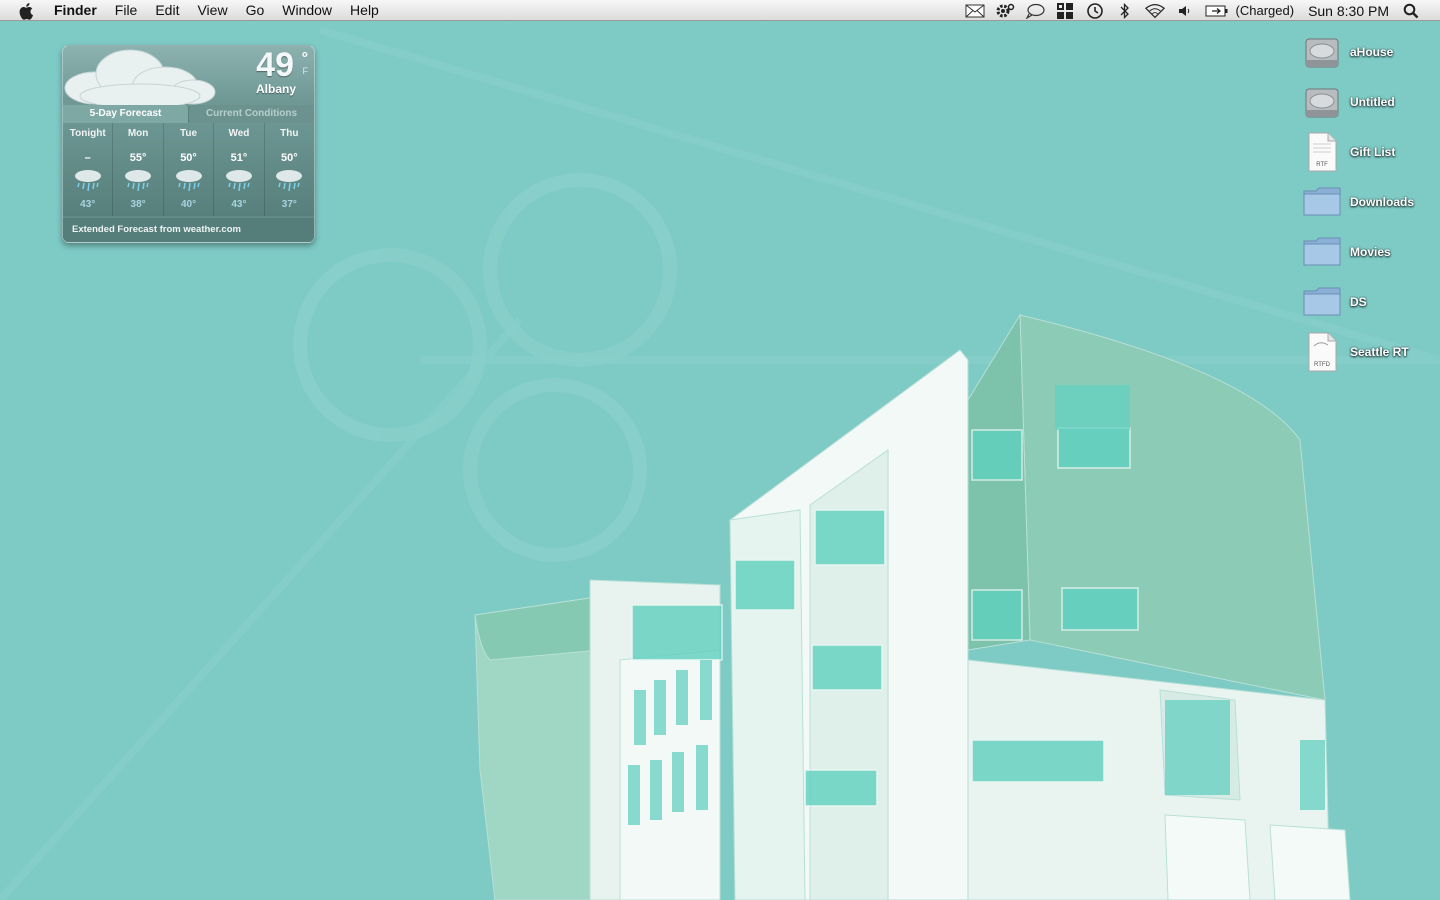 This screenshot has height=900, width=1440. What do you see at coordinates (188, 204) in the screenshot?
I see `forecast-low: 40°` at bounding box center [188, 204].